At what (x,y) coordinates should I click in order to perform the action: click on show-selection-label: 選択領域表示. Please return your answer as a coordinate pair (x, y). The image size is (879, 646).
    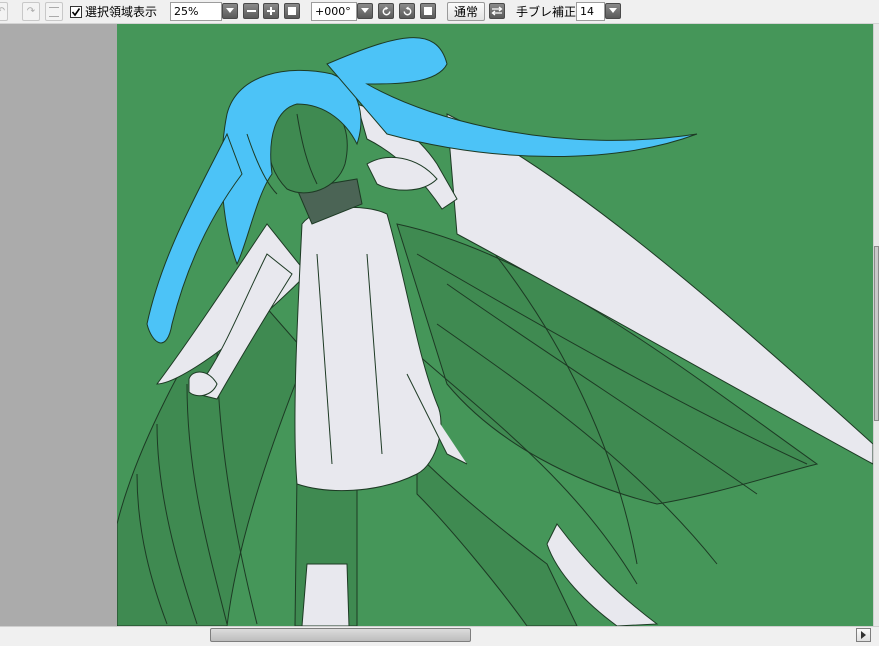
    Looking at the image, I should click on (121, 12).